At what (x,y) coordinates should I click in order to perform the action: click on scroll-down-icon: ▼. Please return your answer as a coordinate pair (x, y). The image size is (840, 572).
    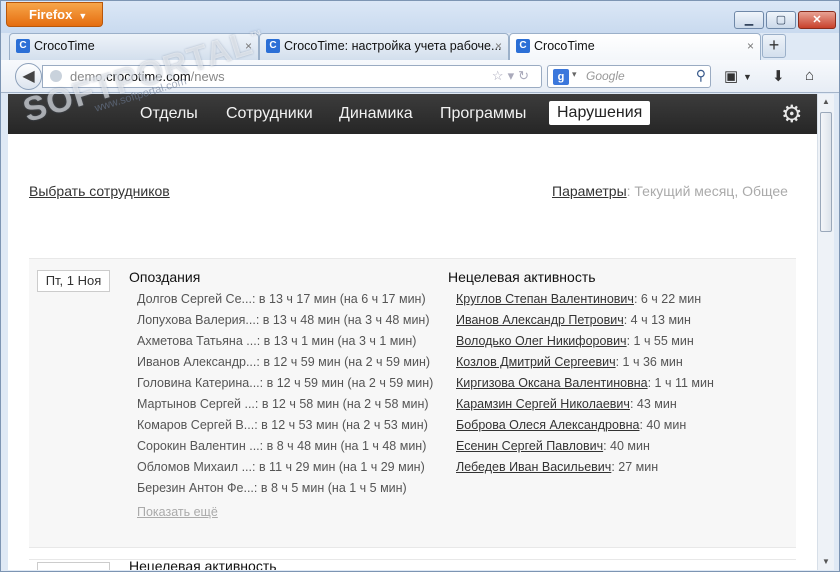
    Looking at the image, I should click on (826, 562).